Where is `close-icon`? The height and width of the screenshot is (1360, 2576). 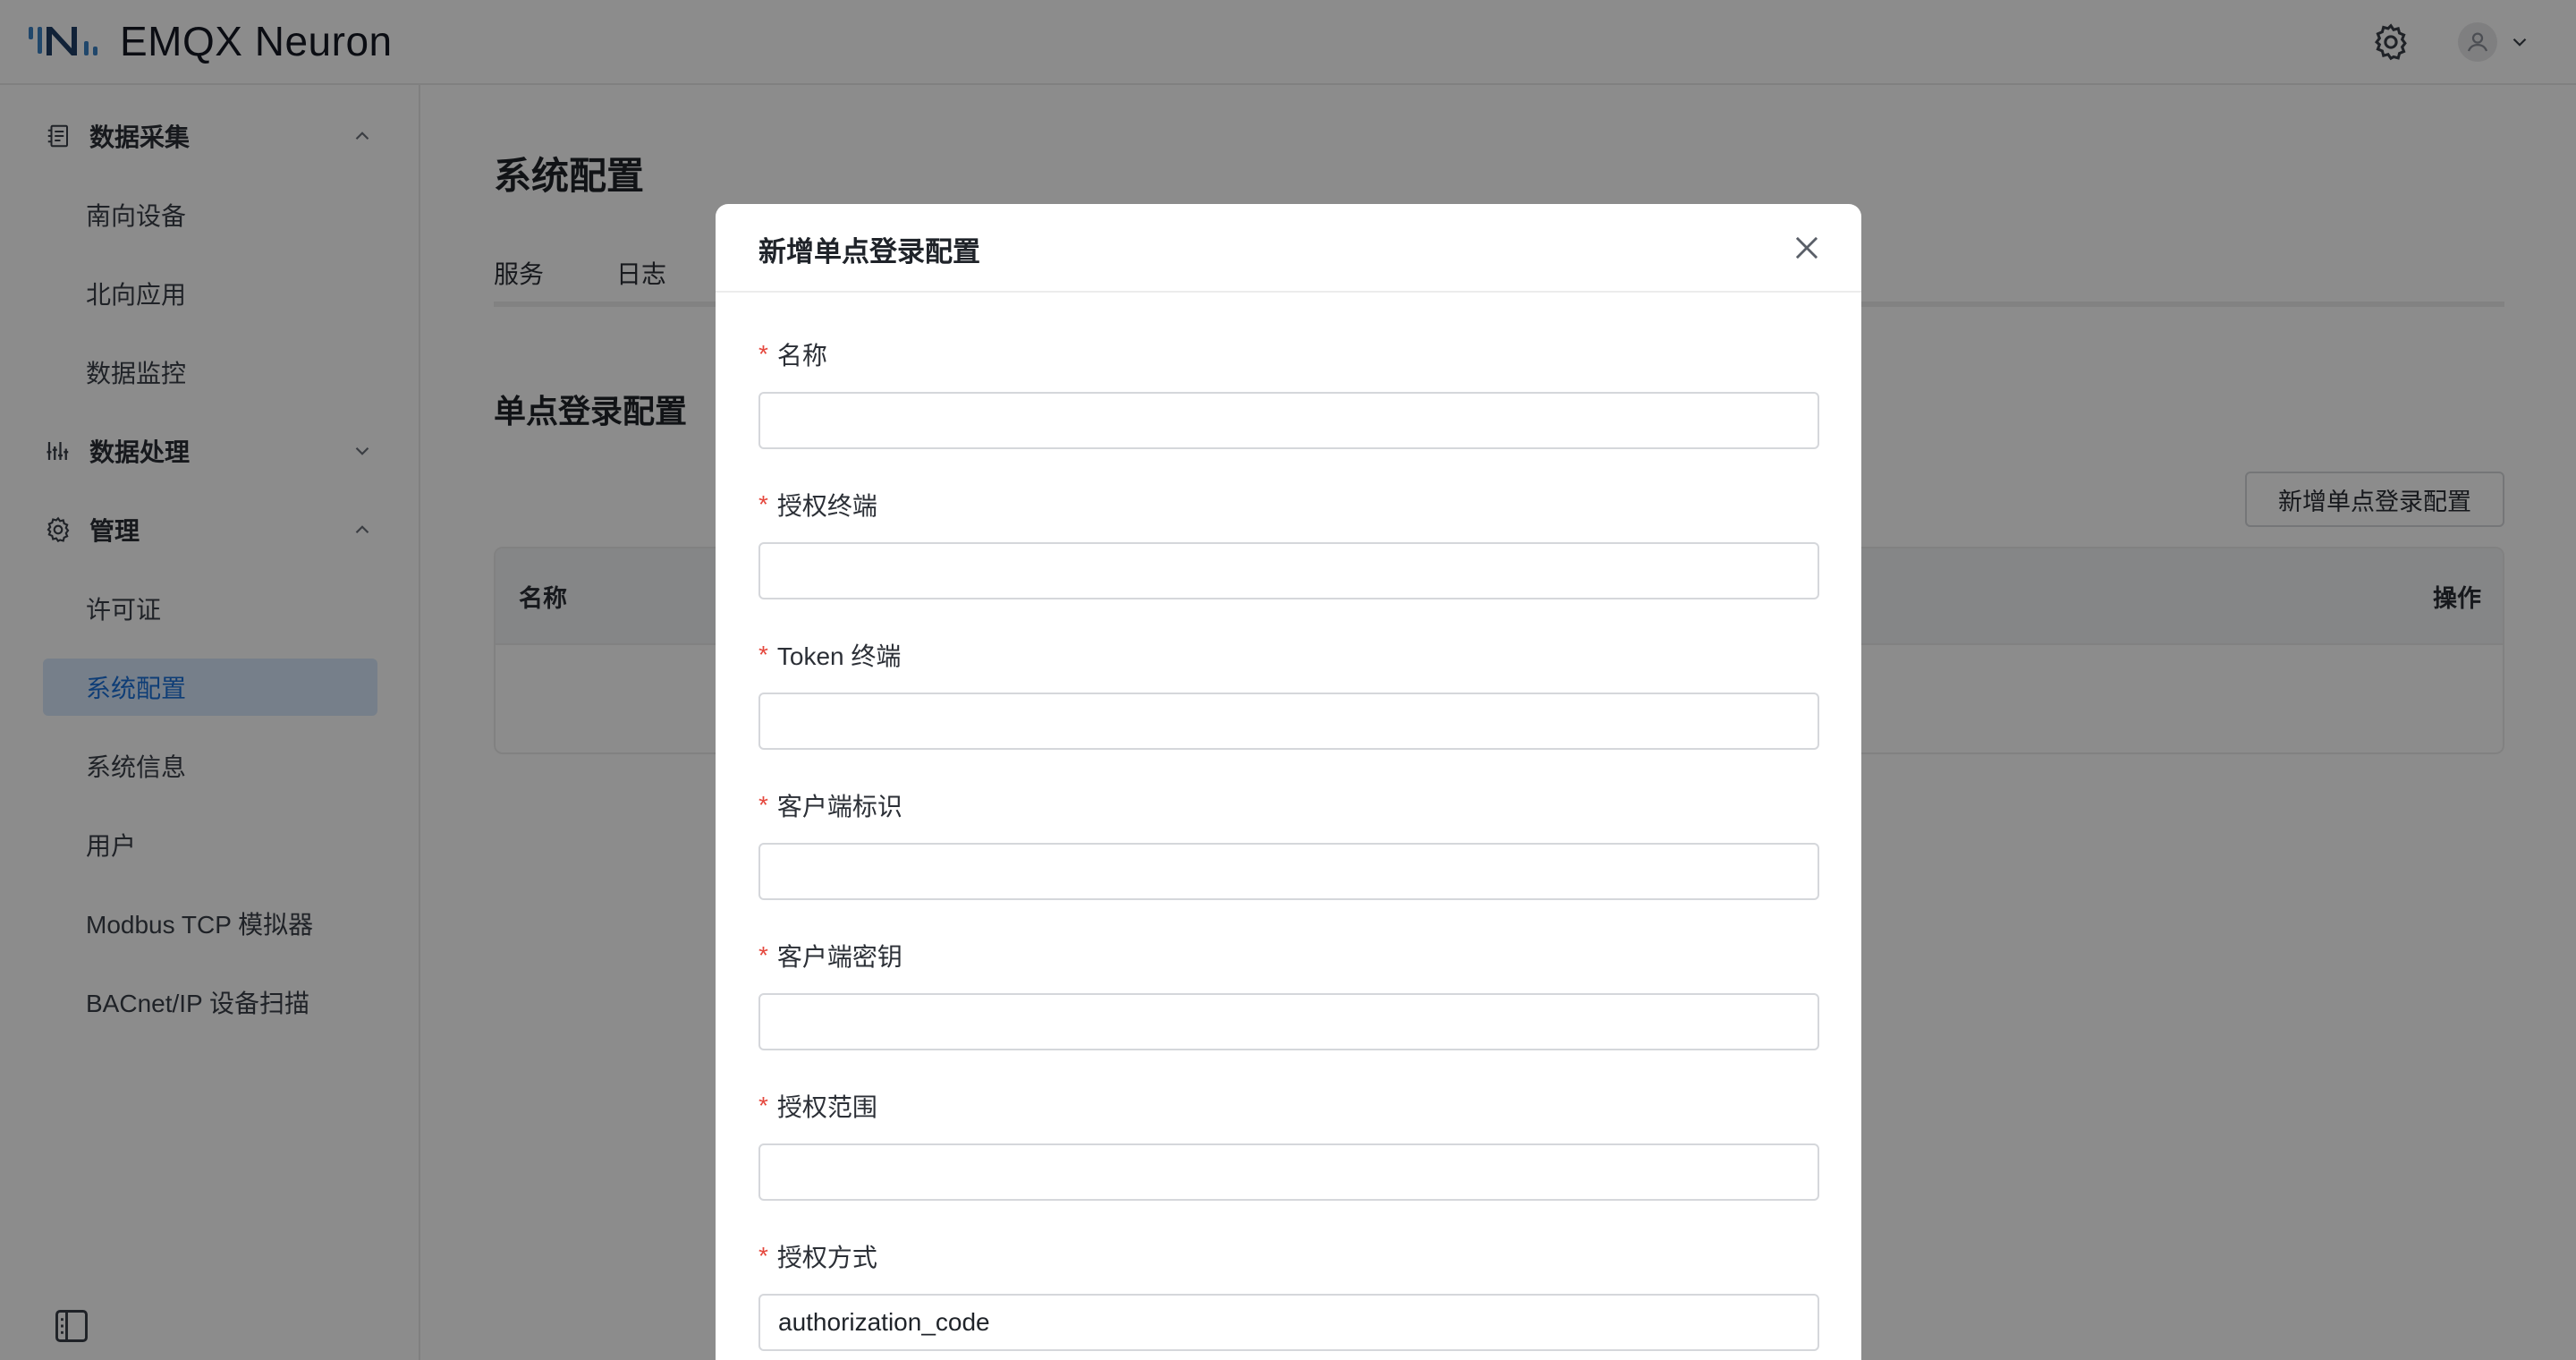 close-icon is located at coordinates (1807, 248).